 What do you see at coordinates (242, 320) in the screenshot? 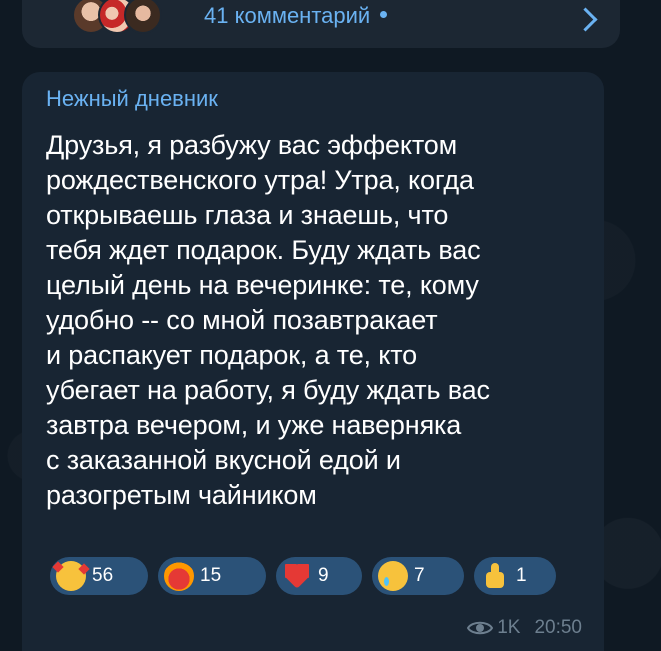
I see `post-text-line: удобно -- со мной позавтракает` at bounding box center [242, 320].